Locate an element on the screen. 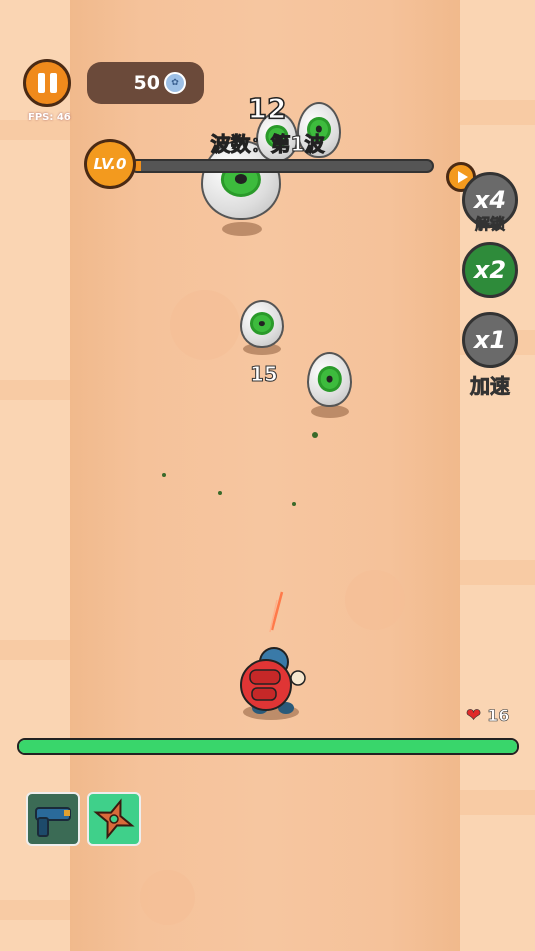 This screenshot has width=535, height=951. damage-number: 15 is located at coordinates (264, 374).